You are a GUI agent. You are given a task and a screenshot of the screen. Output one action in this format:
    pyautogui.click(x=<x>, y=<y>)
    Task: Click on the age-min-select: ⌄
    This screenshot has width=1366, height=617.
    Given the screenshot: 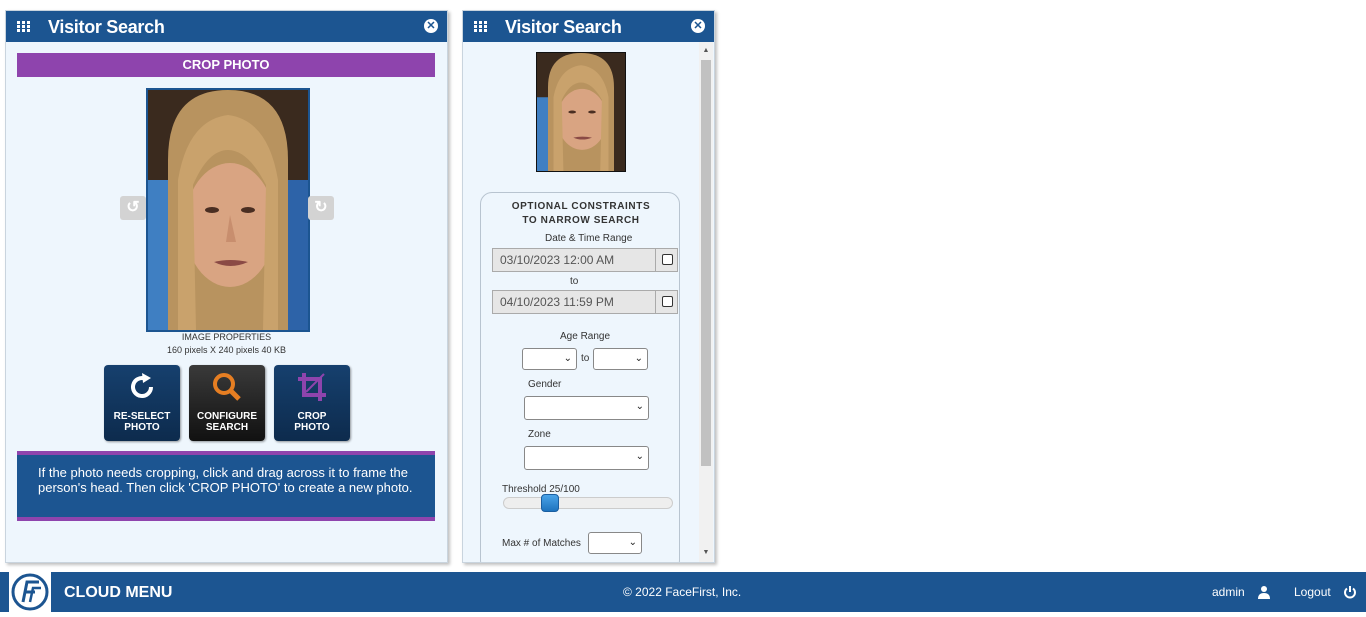 What is the action you would take?
    pyautogui.click(x=549, y=359)
    